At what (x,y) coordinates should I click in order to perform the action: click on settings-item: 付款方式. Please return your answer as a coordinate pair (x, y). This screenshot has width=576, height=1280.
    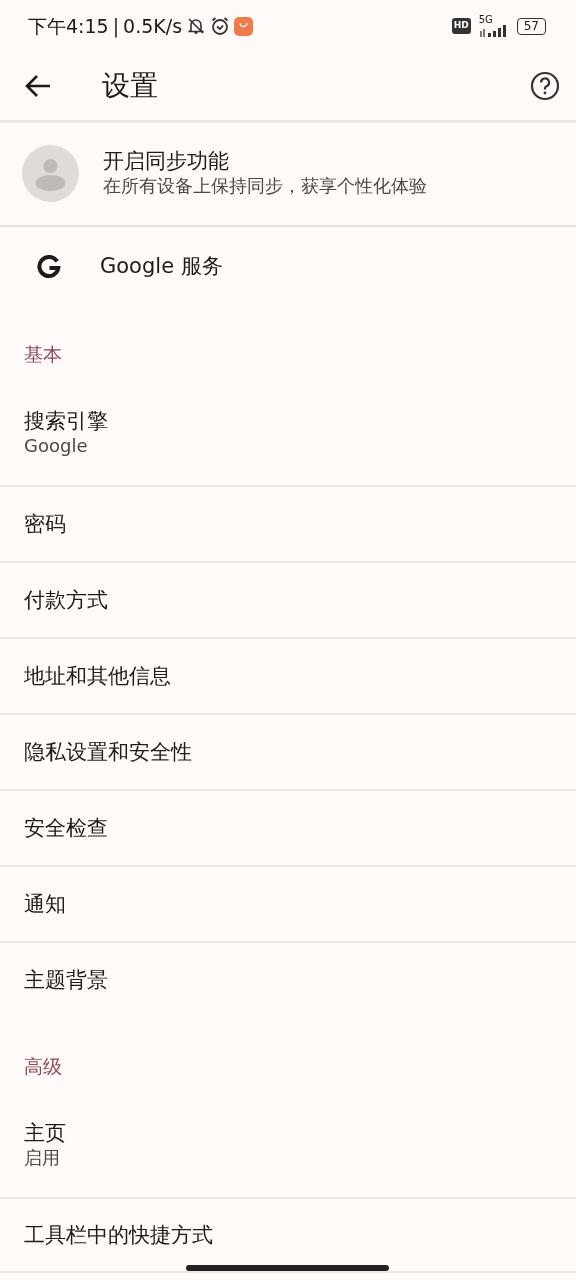
    Looking at the image, I should click on (288, 599).